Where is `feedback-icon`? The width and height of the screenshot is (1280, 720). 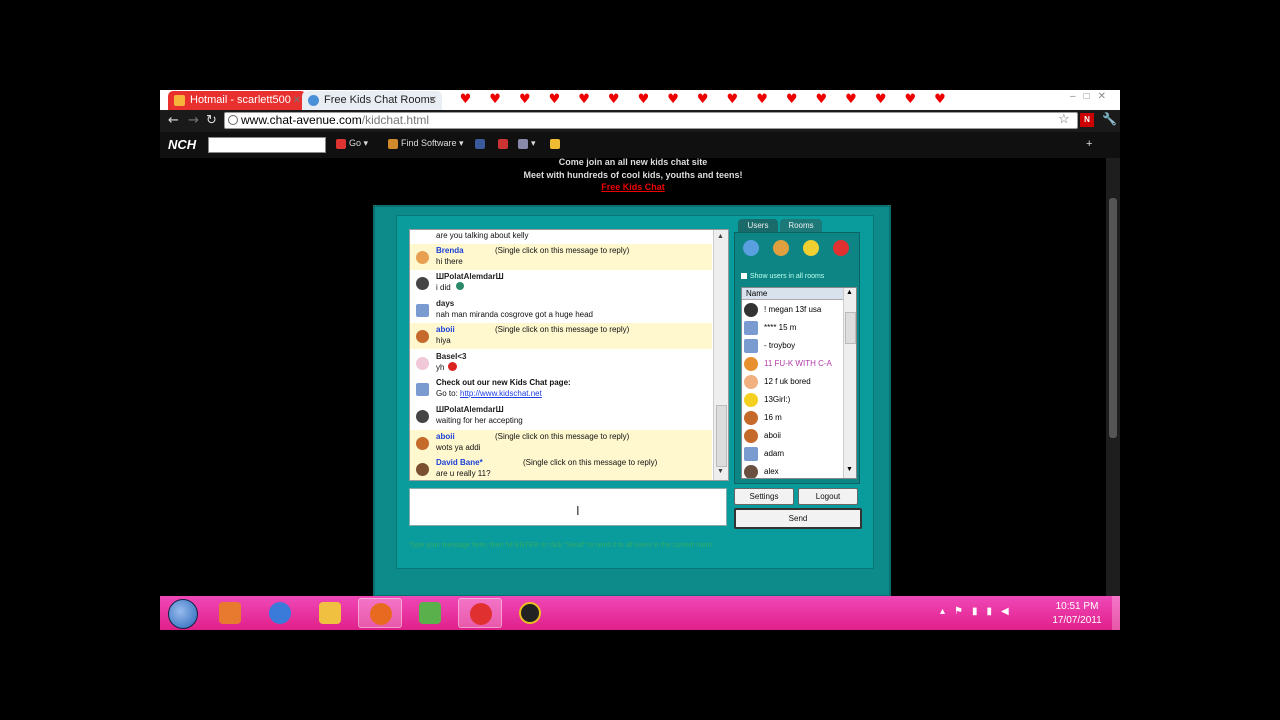 feedback-icon is located at coordinates (556, 143).